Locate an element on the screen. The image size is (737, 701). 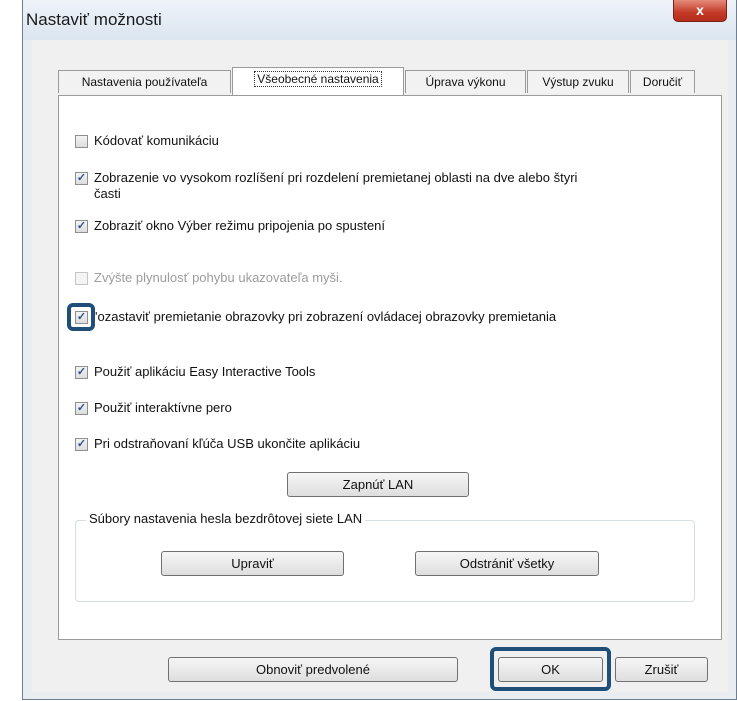
tab-general-settings-label: Všeobecné nastavenia is located at coordinates (318, 79).